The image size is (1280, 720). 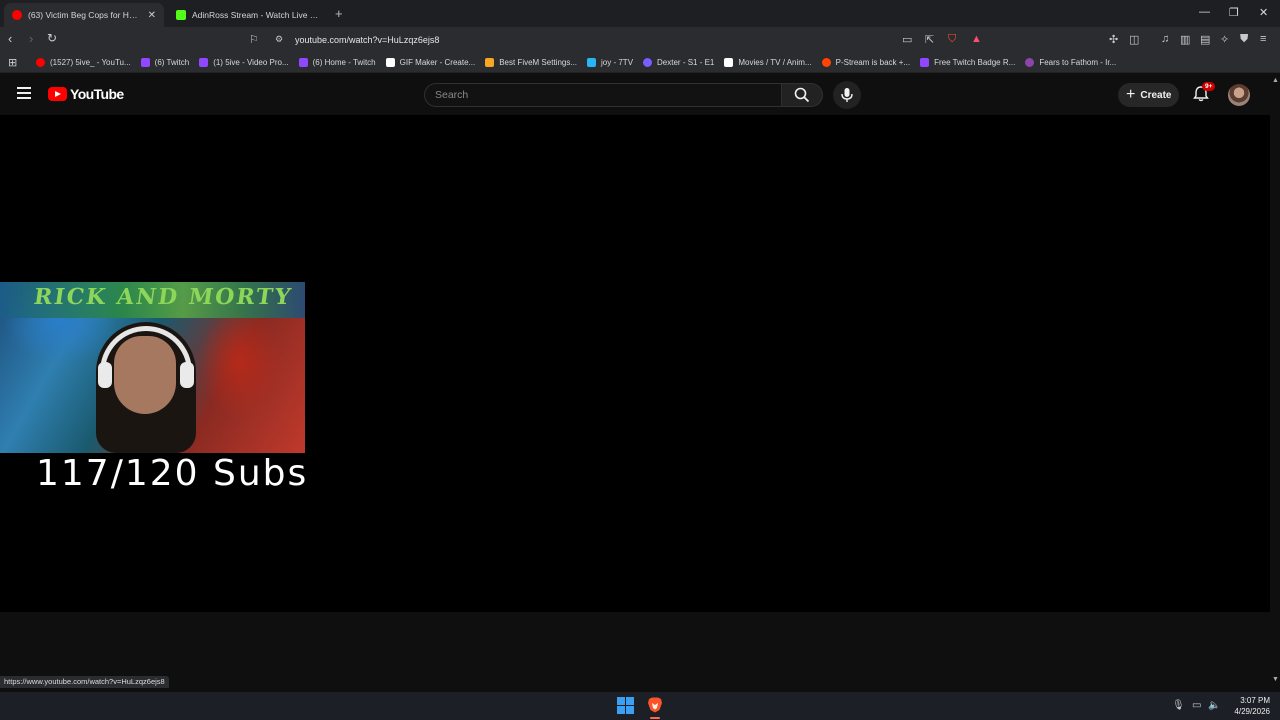 What do you see at coordinates (31, 38) in the screenshot?
I see `forward-arrow-icon: ›` at bounding box center [31, 38].